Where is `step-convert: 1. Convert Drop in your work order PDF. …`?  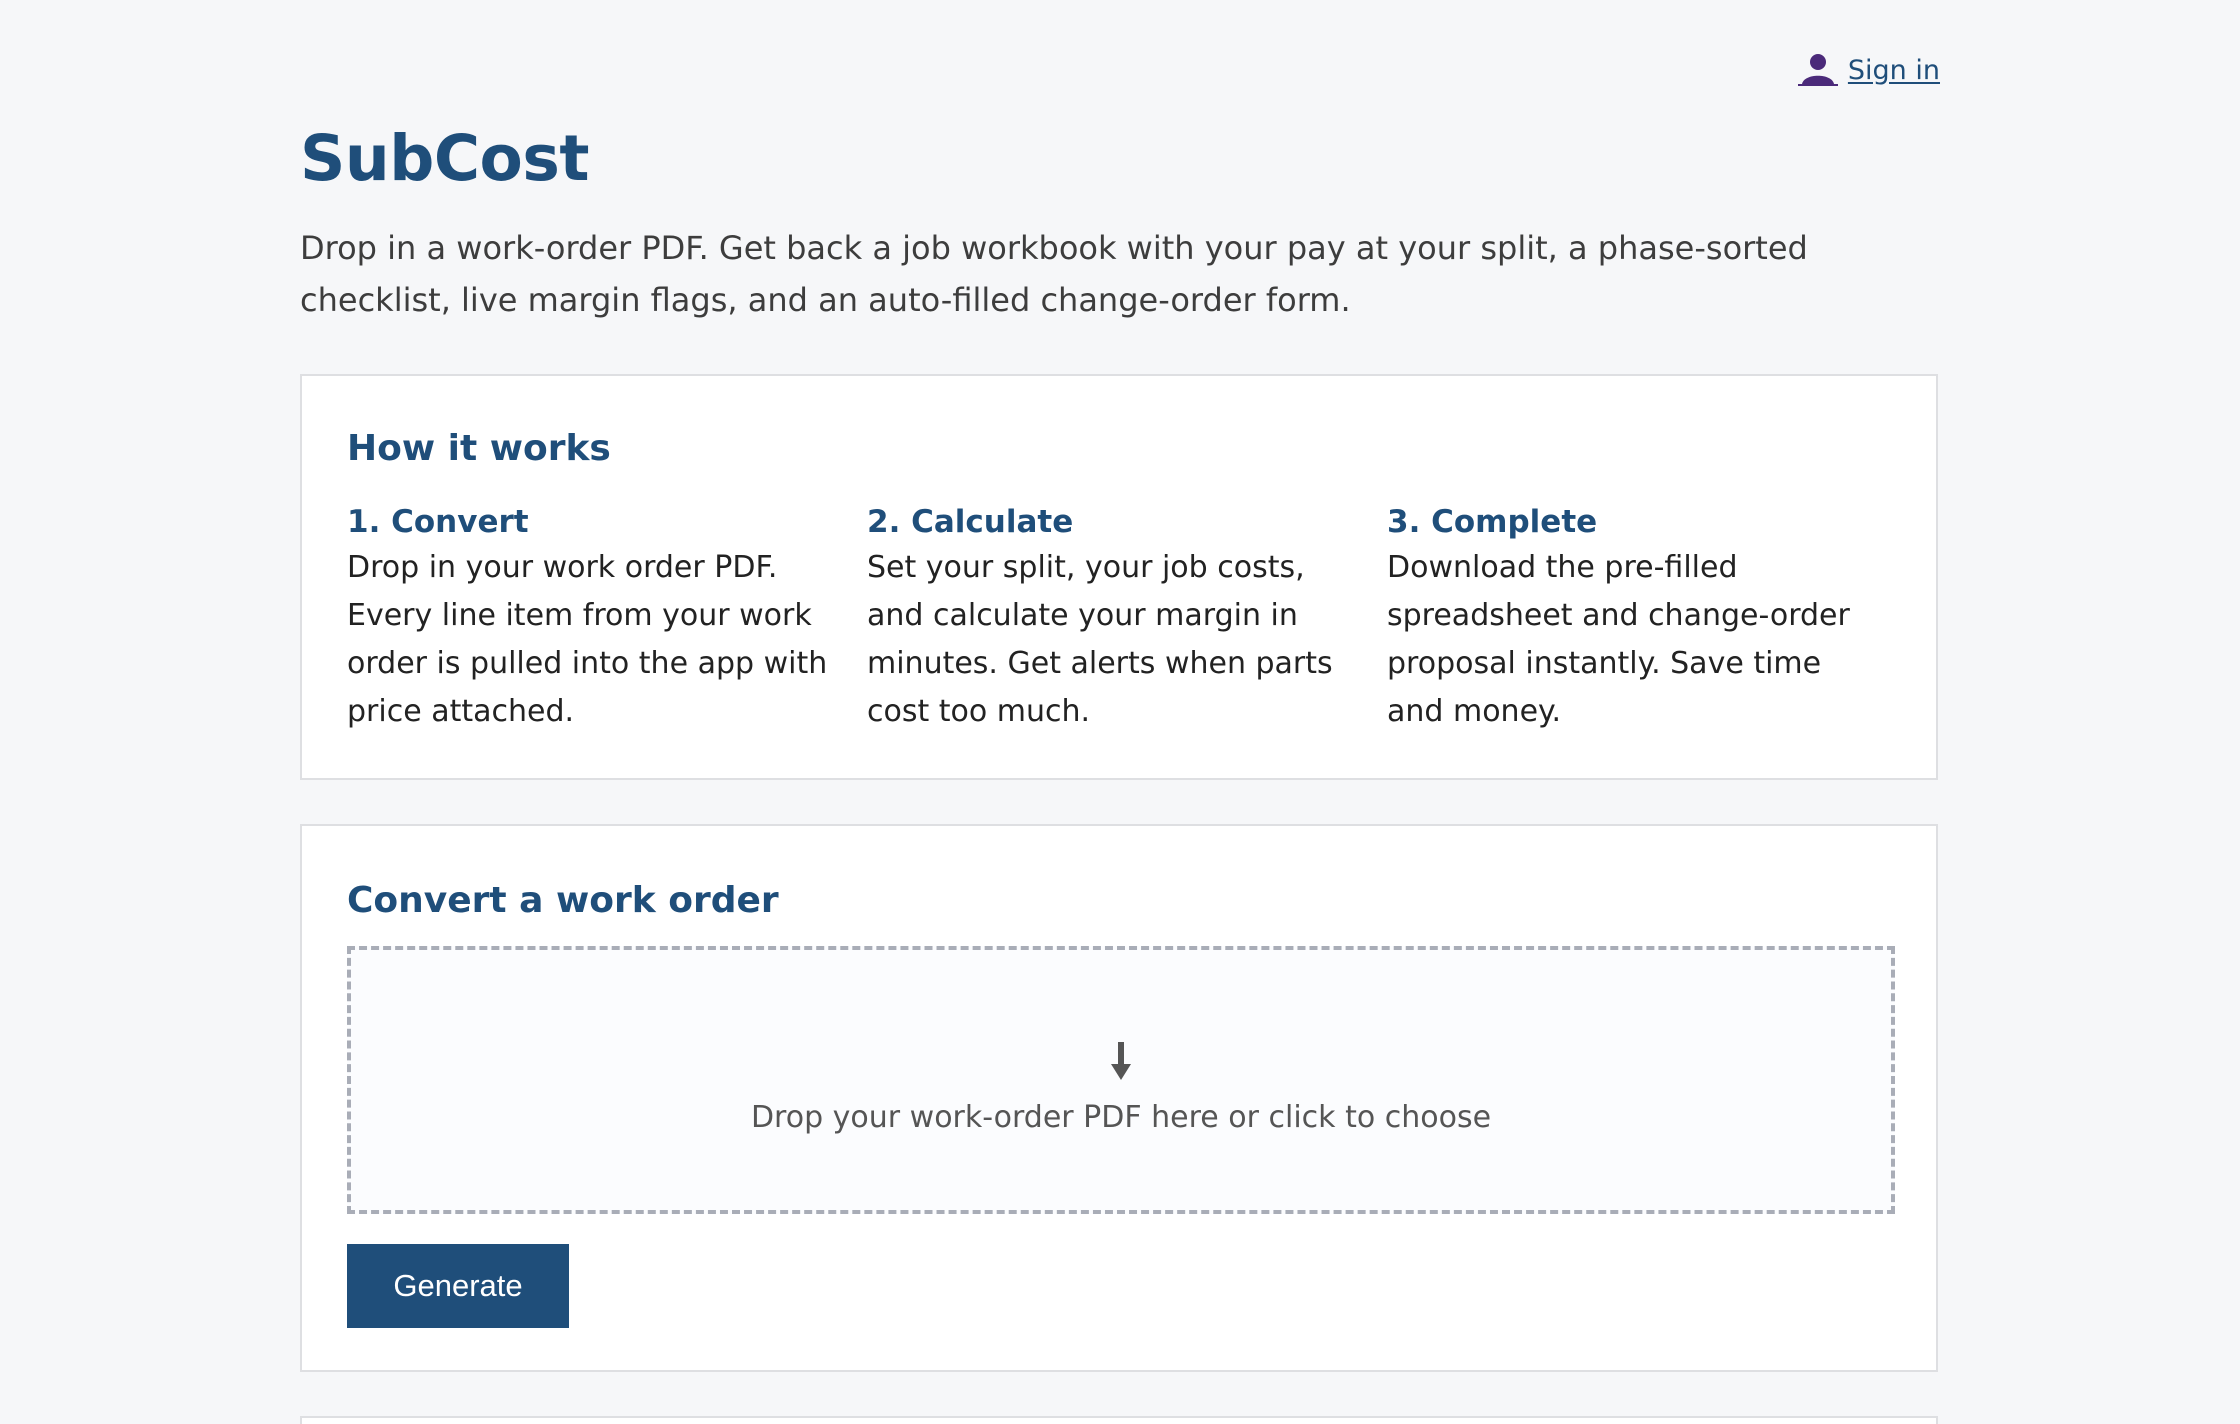 step-convert: 1. Convert Drop in your work order PDF. … is located at coordinates (607, 618).